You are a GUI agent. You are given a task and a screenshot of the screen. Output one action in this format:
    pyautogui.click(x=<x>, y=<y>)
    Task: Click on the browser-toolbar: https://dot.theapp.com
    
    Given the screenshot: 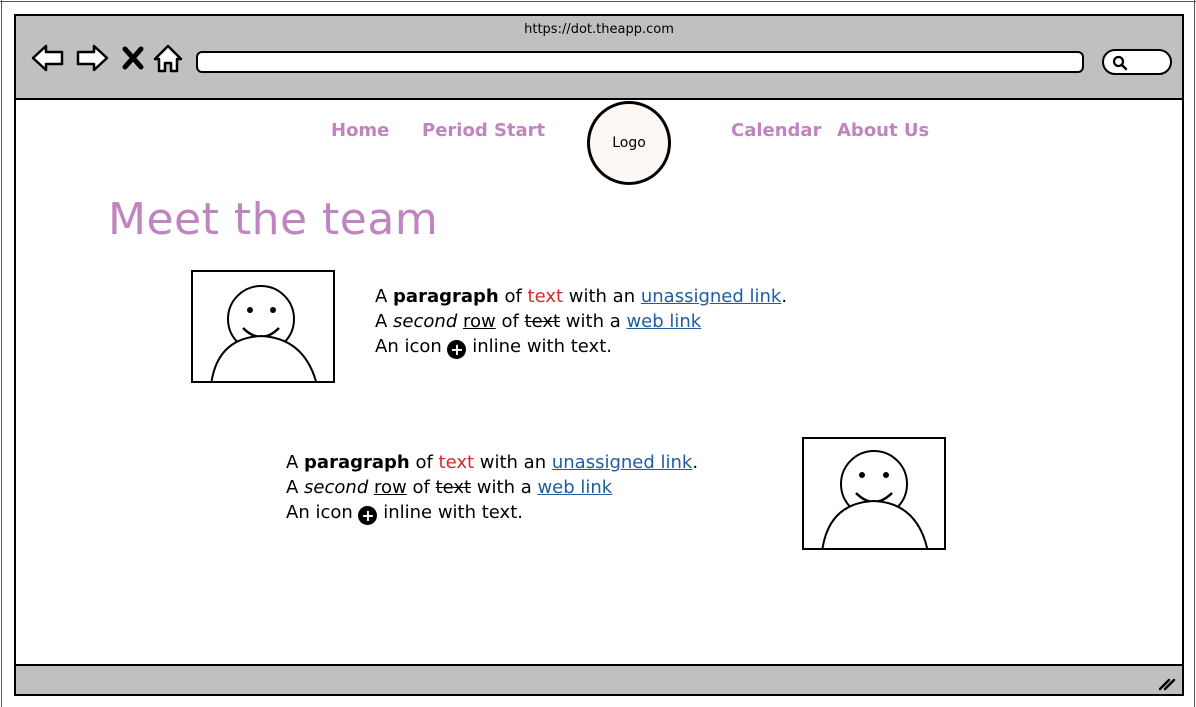 What is the action you would take?
    pyautogui.click(x=599, y=58)
    